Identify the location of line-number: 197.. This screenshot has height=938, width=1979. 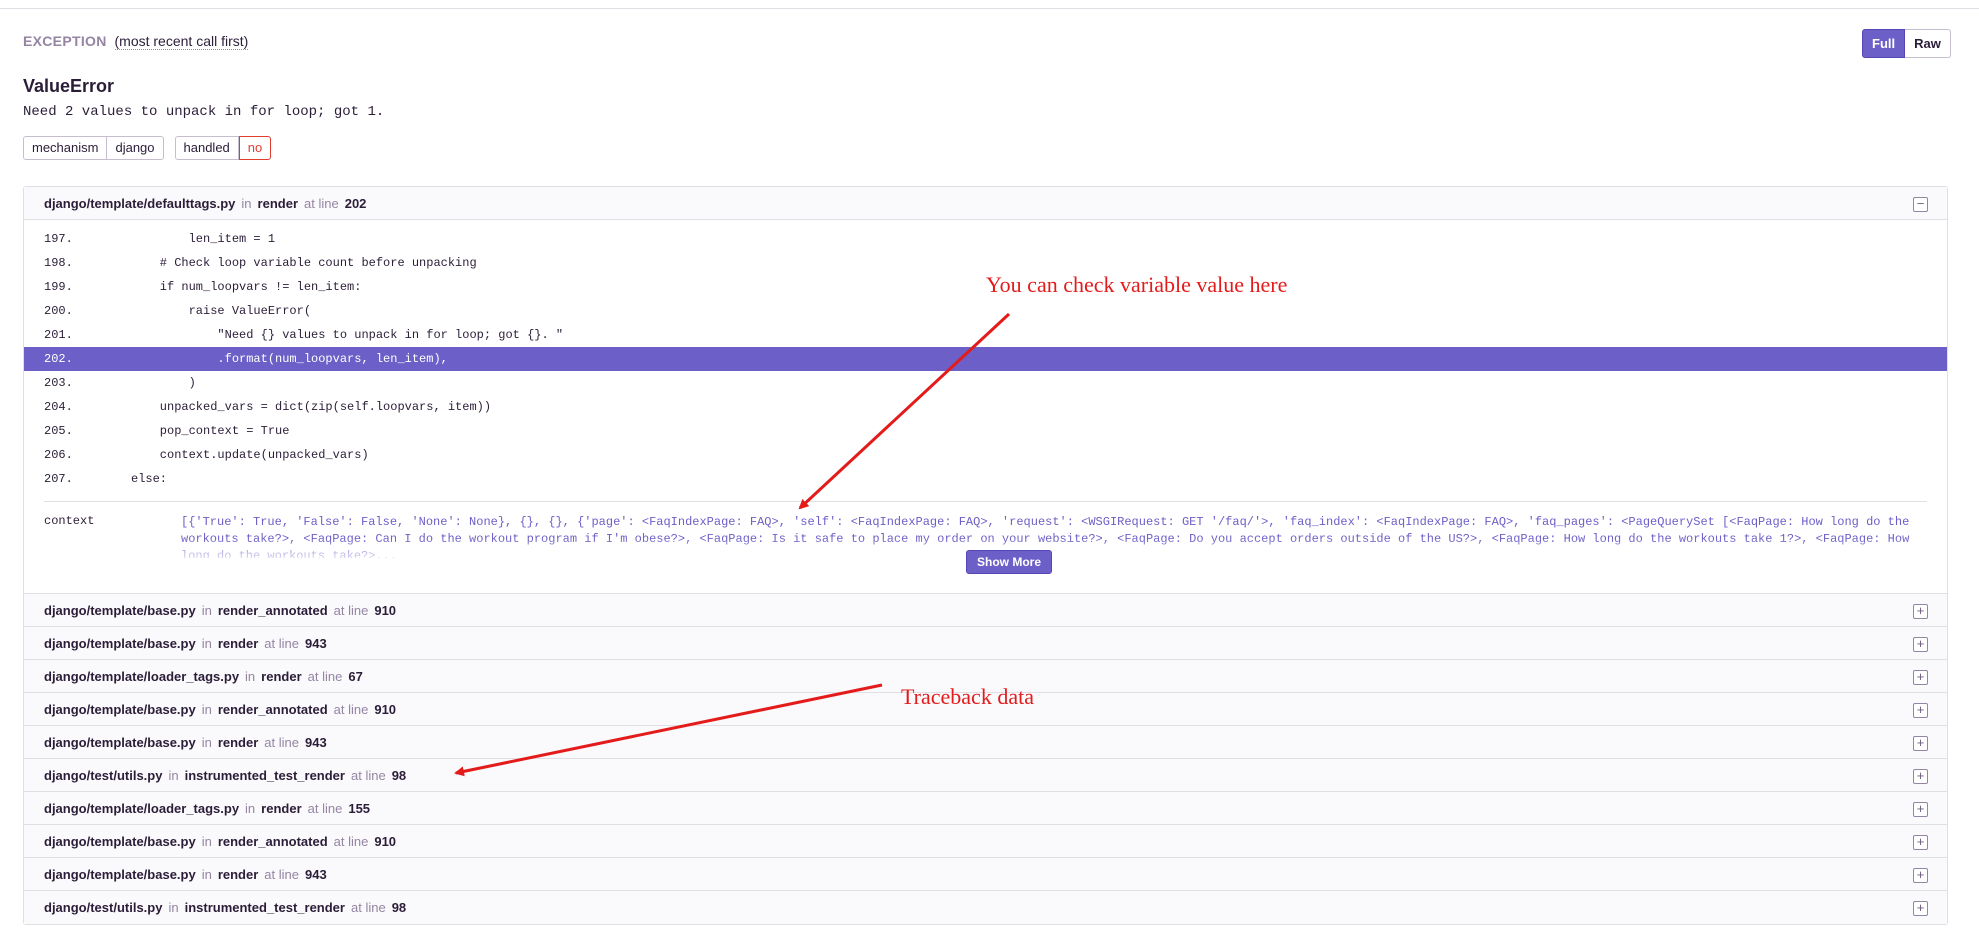
(58, 239).